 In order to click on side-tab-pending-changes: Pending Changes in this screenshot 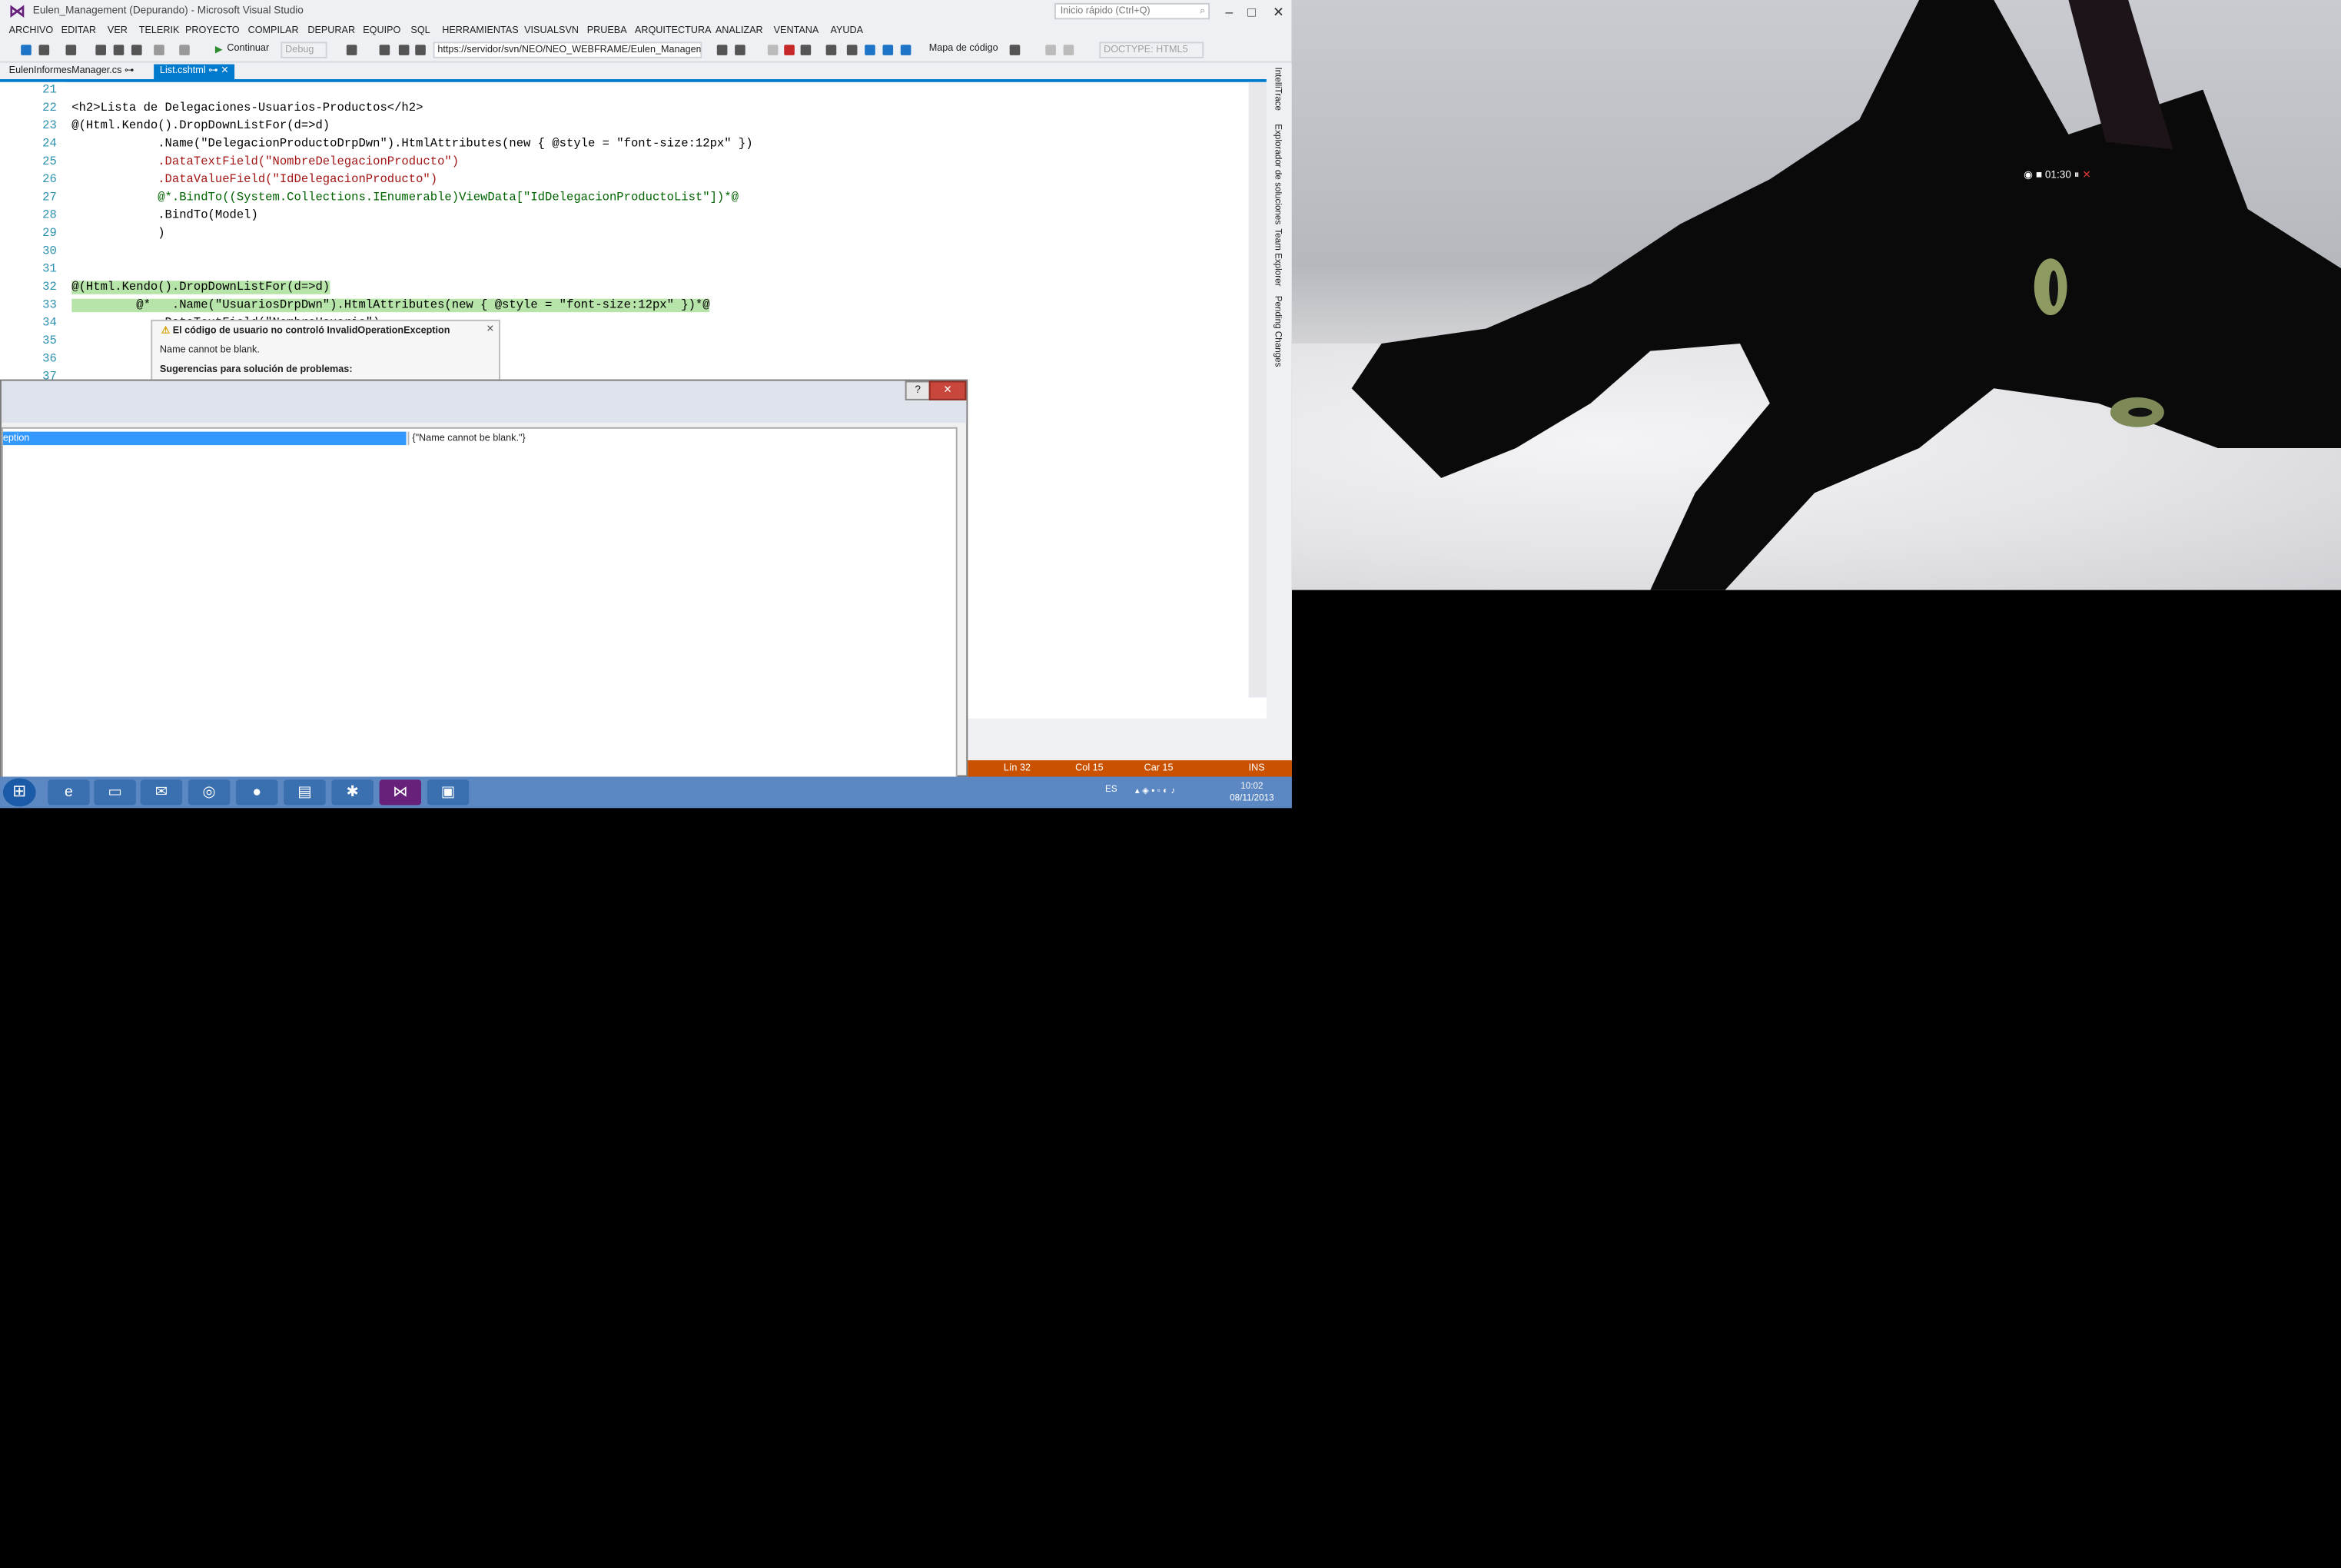, I will do `click(1277, 331)`.